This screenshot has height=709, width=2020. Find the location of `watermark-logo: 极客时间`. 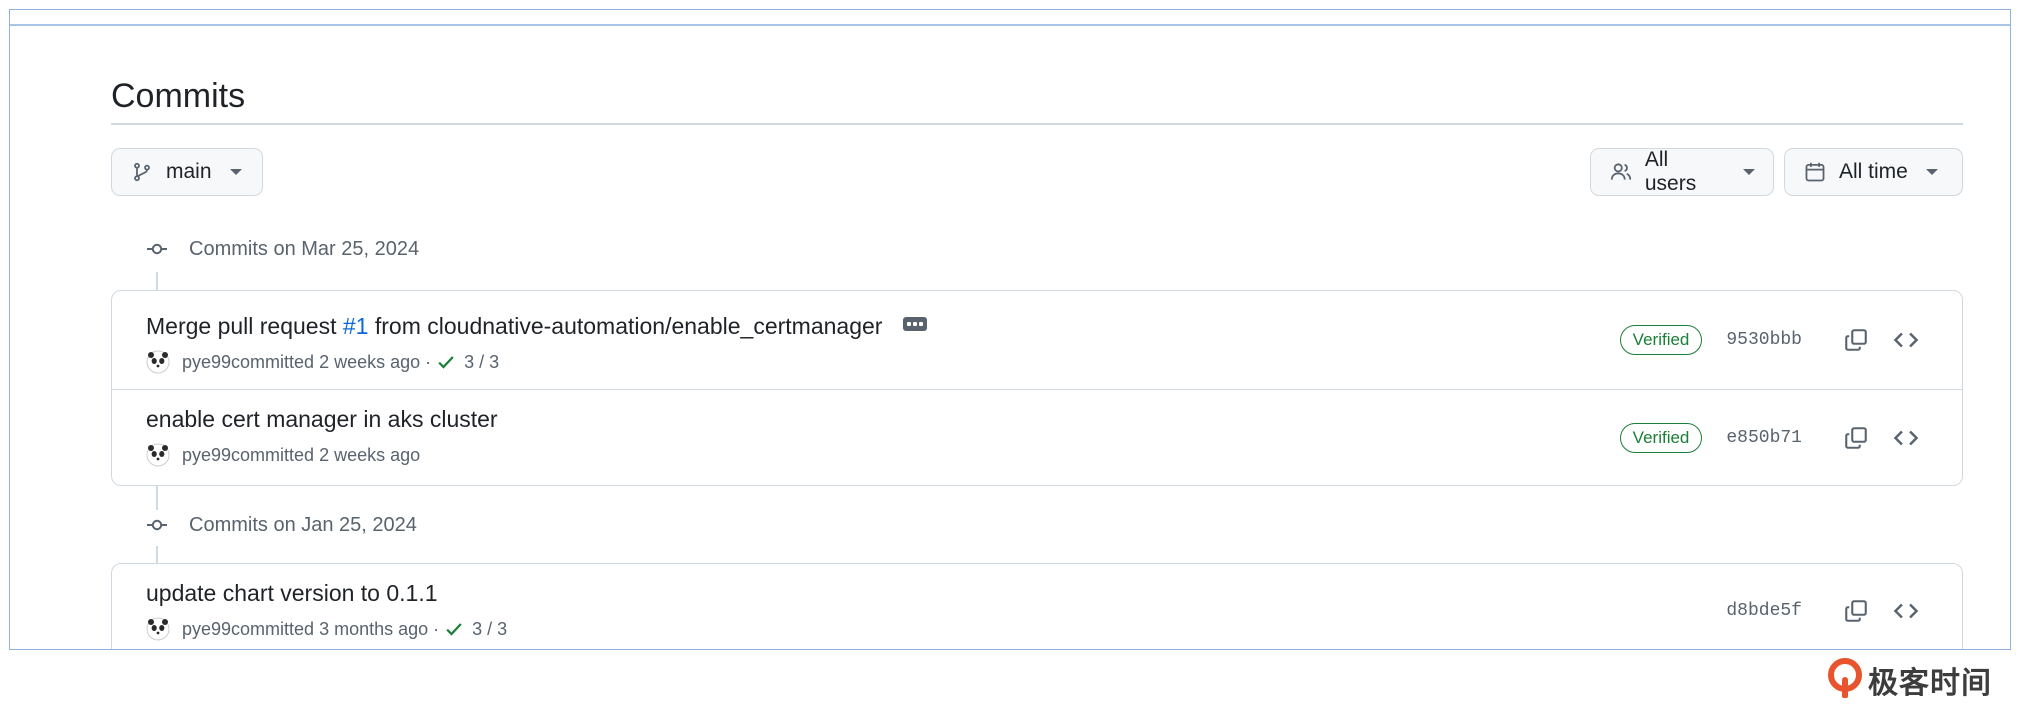

watermark-logo: 极客时间 is located at coordinates (1910, 680).